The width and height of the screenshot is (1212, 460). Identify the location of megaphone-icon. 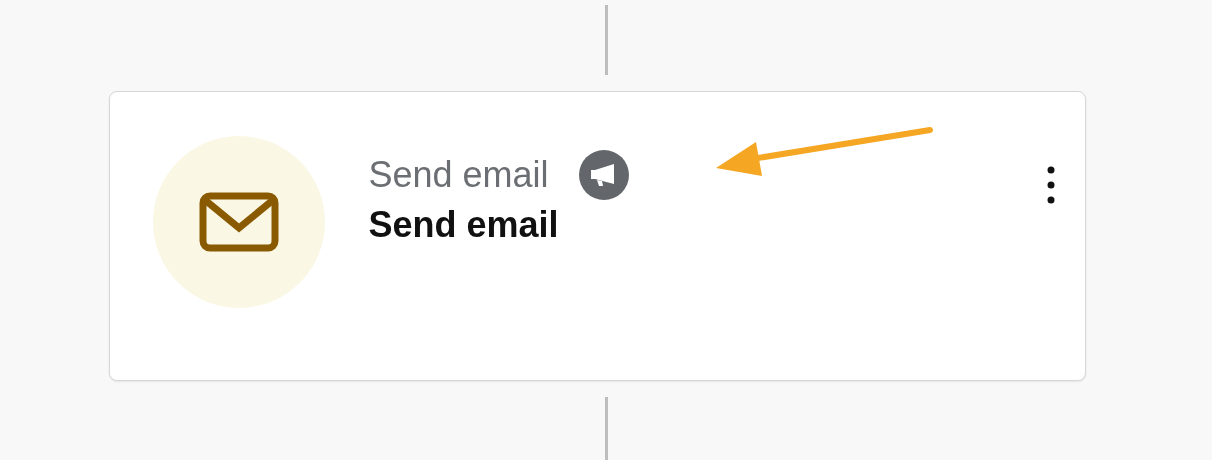
(603, 175).